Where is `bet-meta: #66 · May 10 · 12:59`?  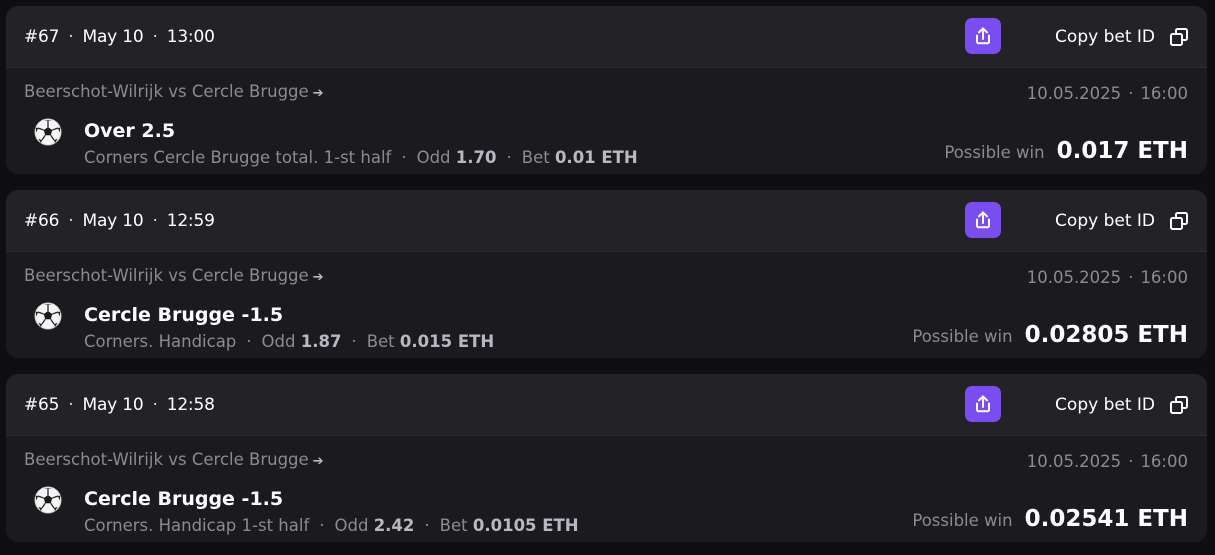
bet-meta: #66 · May 10 · 12:59 is located at coordinates (119, 220).